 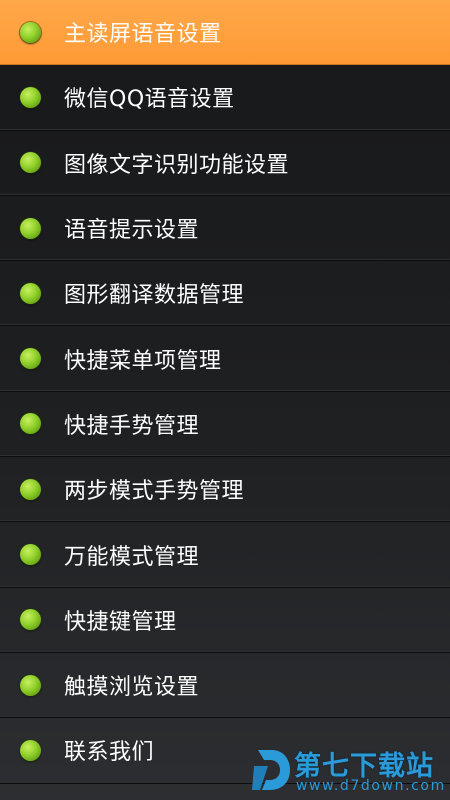 I want to click on menu-item-voice-prompt-settings: 语音提示设置, so click(x=225, y=229).